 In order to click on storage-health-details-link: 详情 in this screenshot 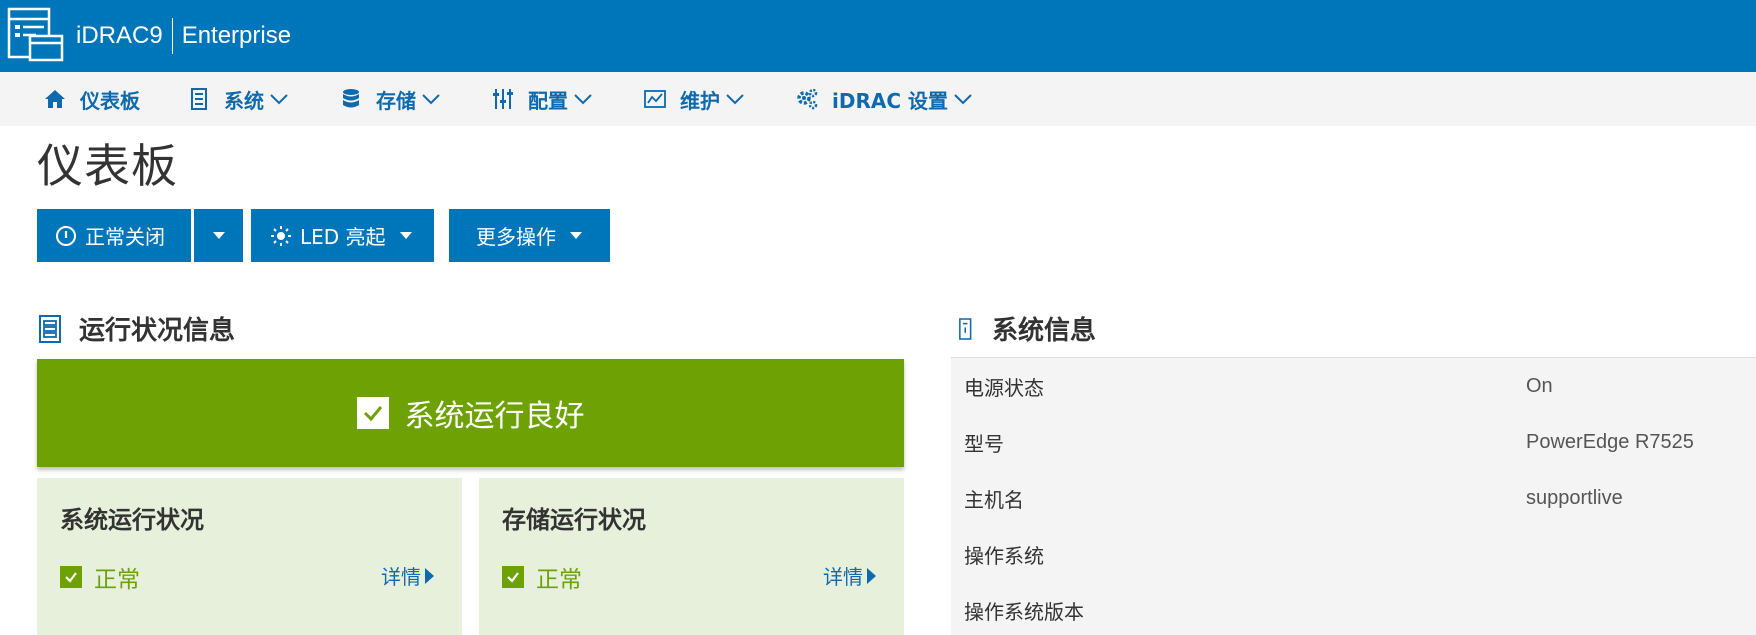, I will do `click(849, 575)`.